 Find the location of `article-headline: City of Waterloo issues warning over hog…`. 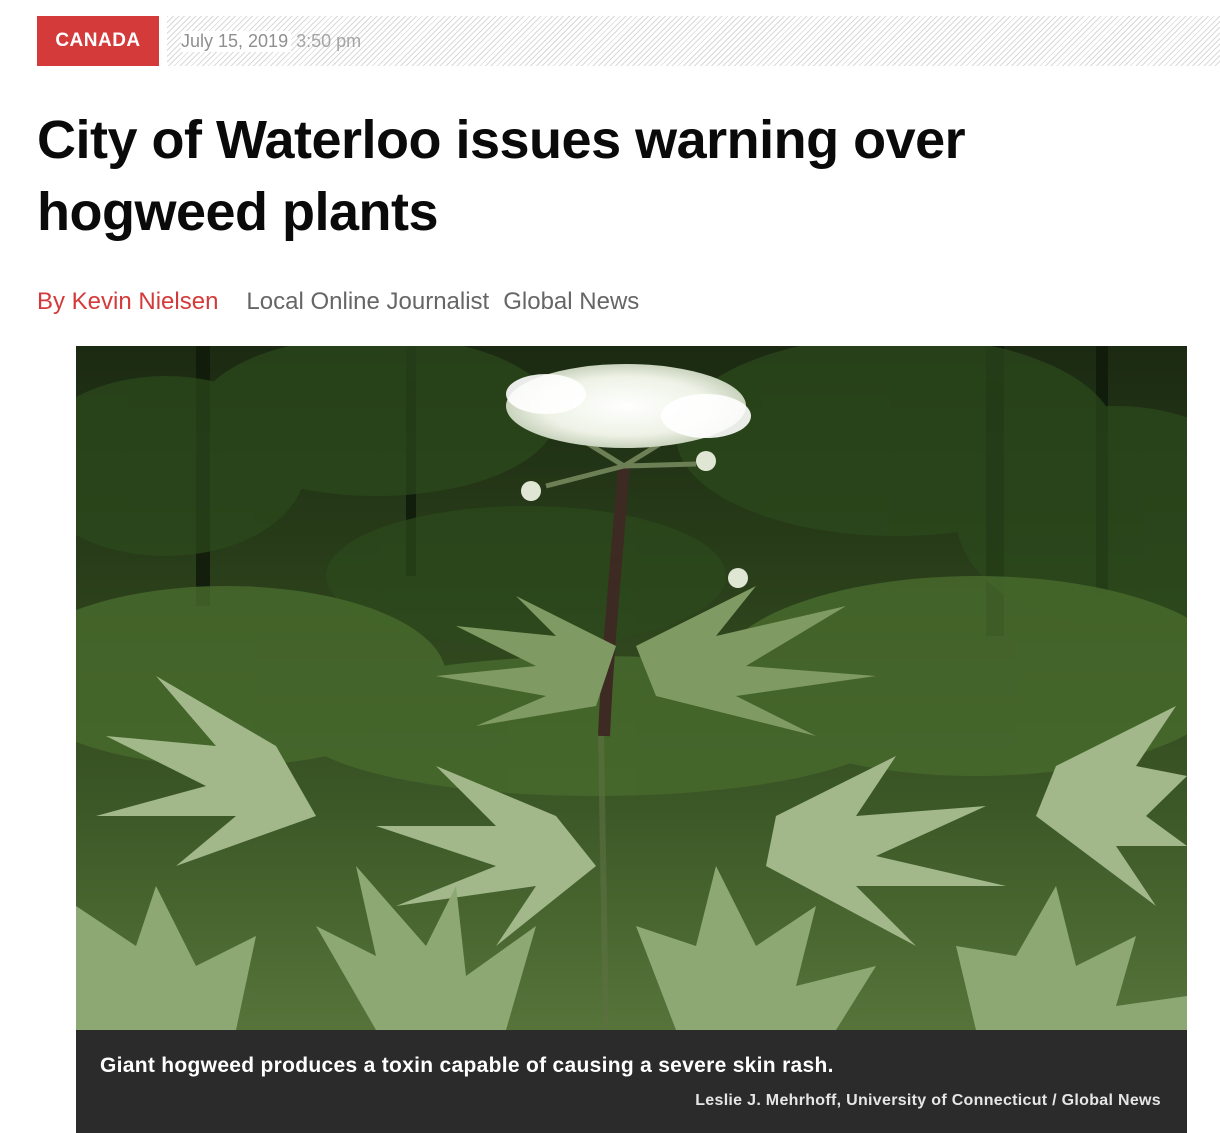

article-headline: City of Waterloo issues warning over hog… is located at coordinates (501, 176).